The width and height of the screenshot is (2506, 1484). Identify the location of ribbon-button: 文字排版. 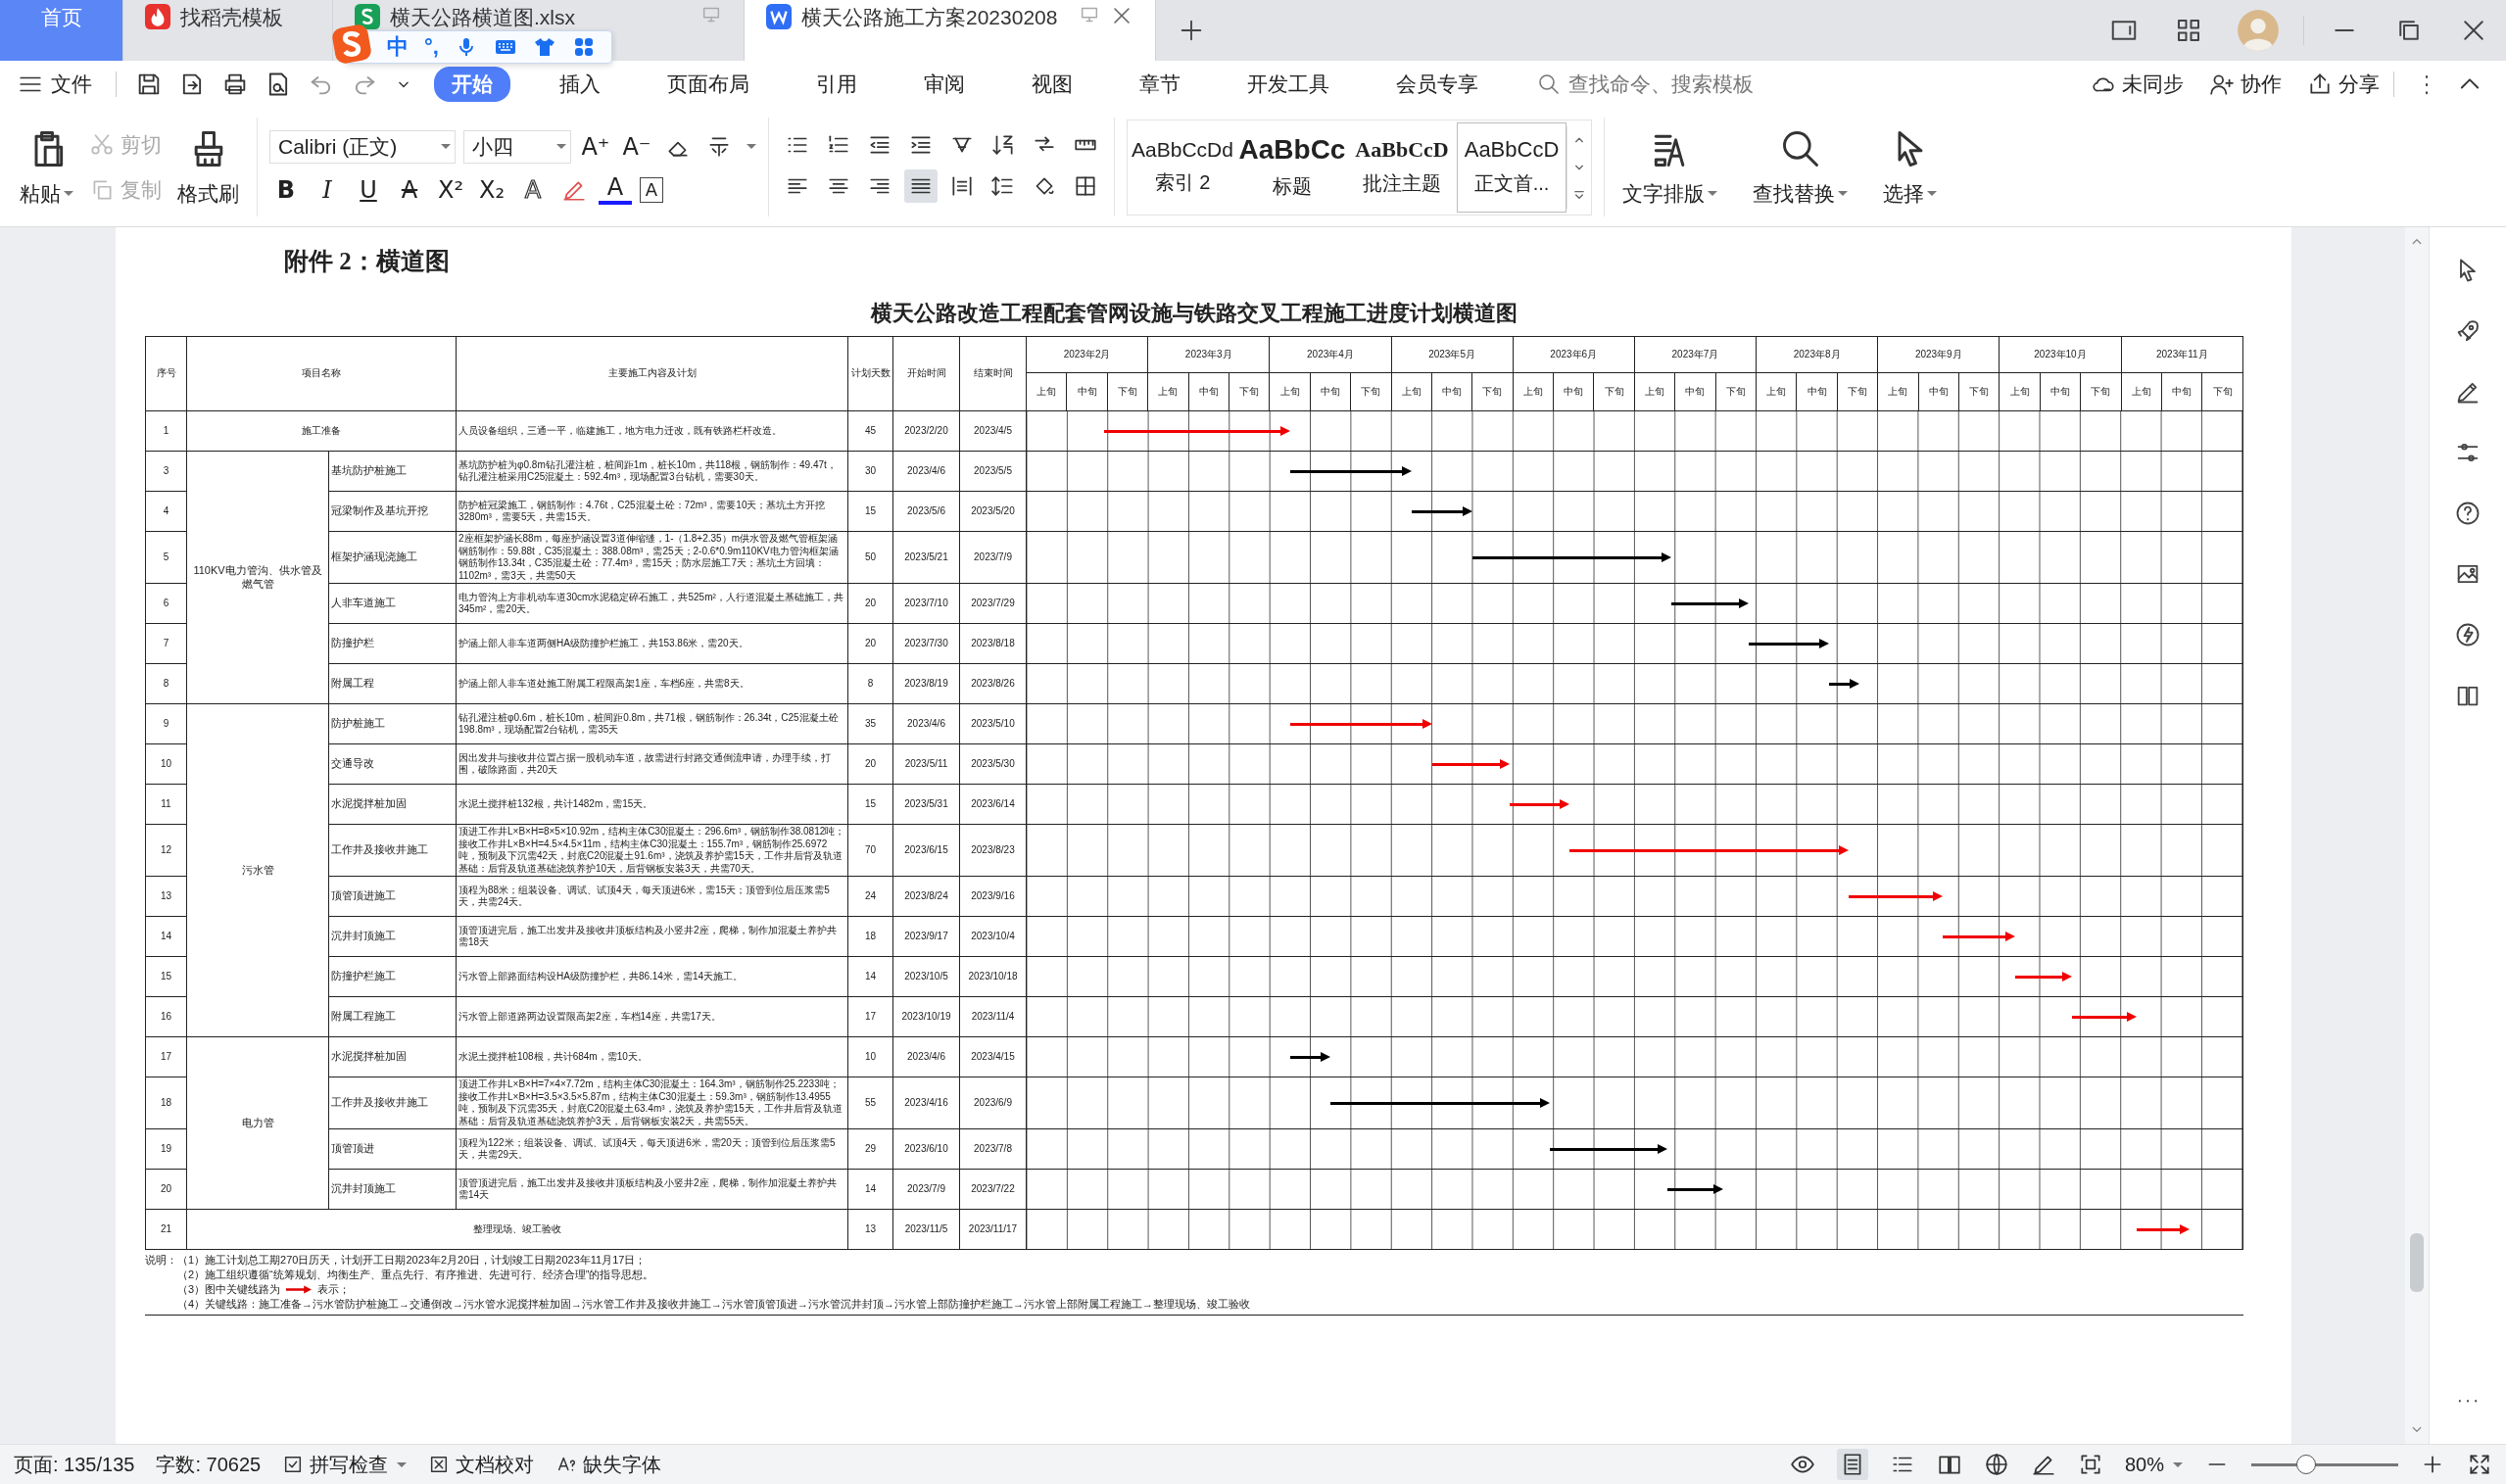
(1669, 167).